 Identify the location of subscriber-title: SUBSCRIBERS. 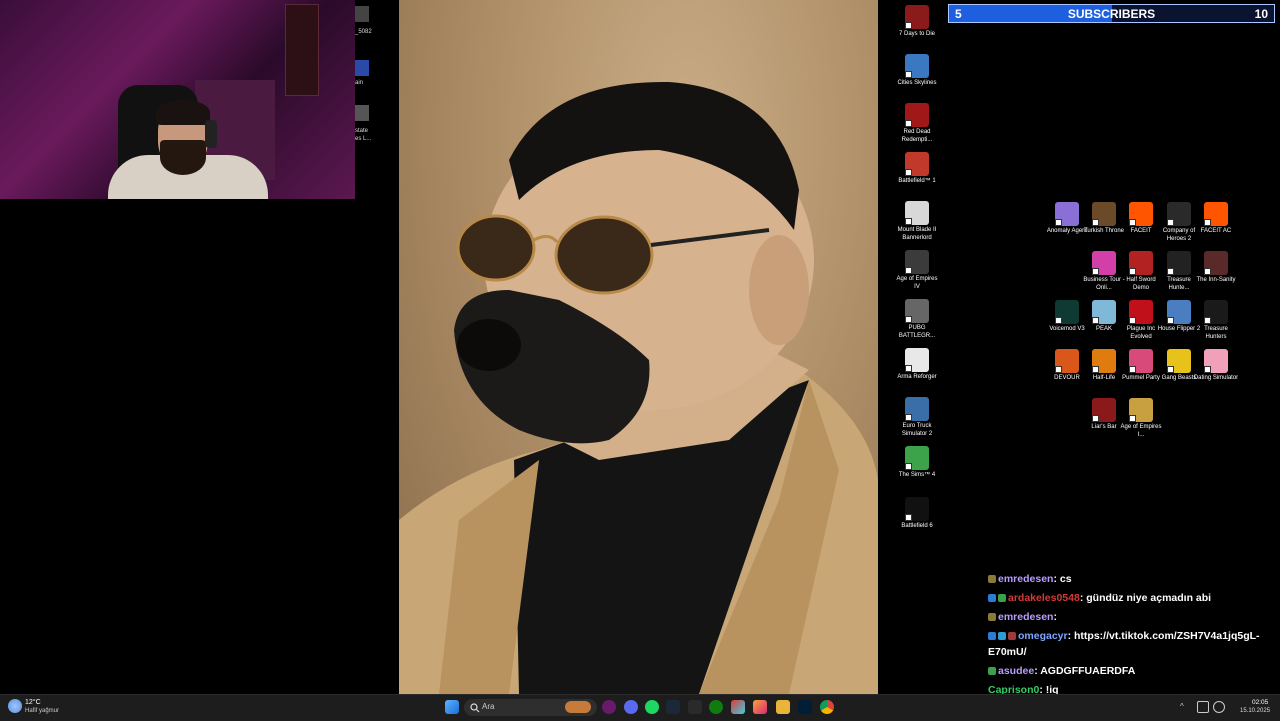
(1111, 14).